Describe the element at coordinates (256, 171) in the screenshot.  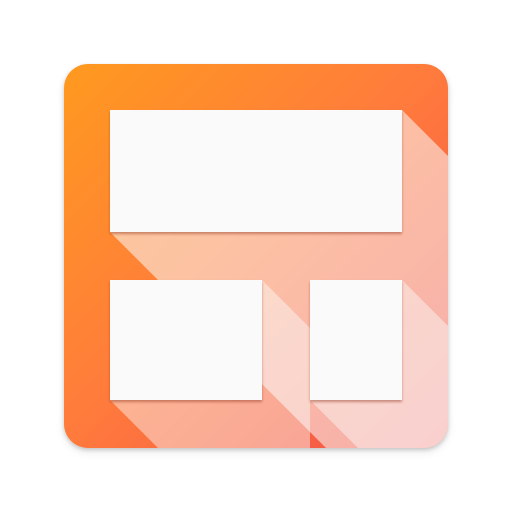
I see `top-wide-tile` at that location.